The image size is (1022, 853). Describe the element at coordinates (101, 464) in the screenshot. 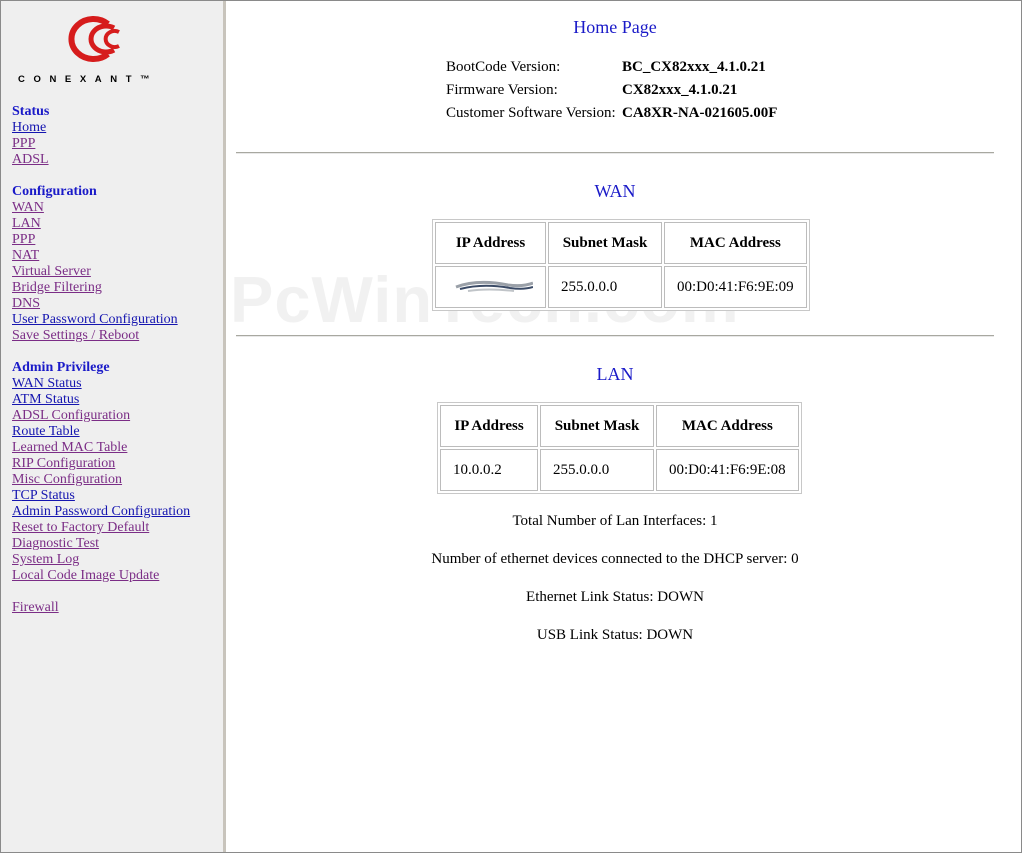

I see `sidebar-link-rip-configuration: RIP Configuration` at that location.